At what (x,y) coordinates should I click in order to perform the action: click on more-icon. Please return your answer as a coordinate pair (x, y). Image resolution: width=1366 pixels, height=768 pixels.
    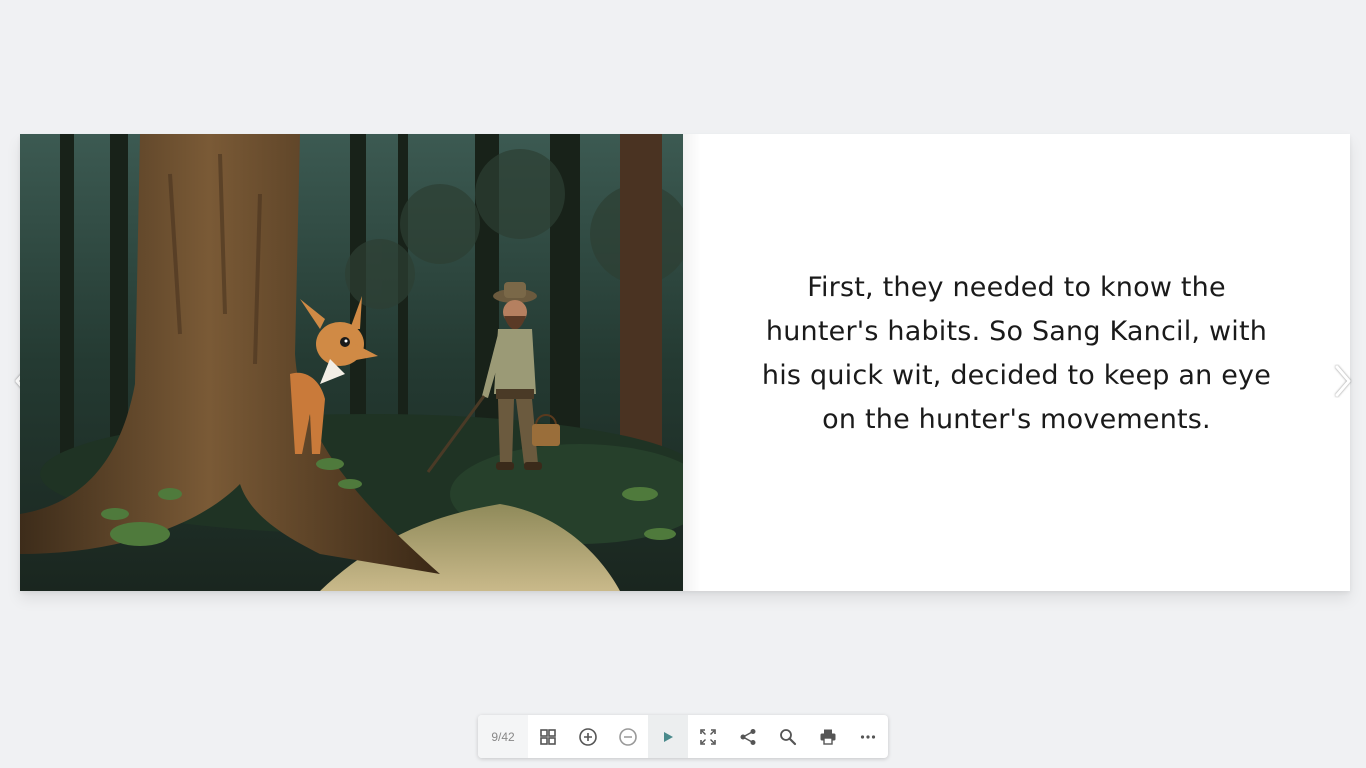
    Looking at the image, I should click on (868, 736).